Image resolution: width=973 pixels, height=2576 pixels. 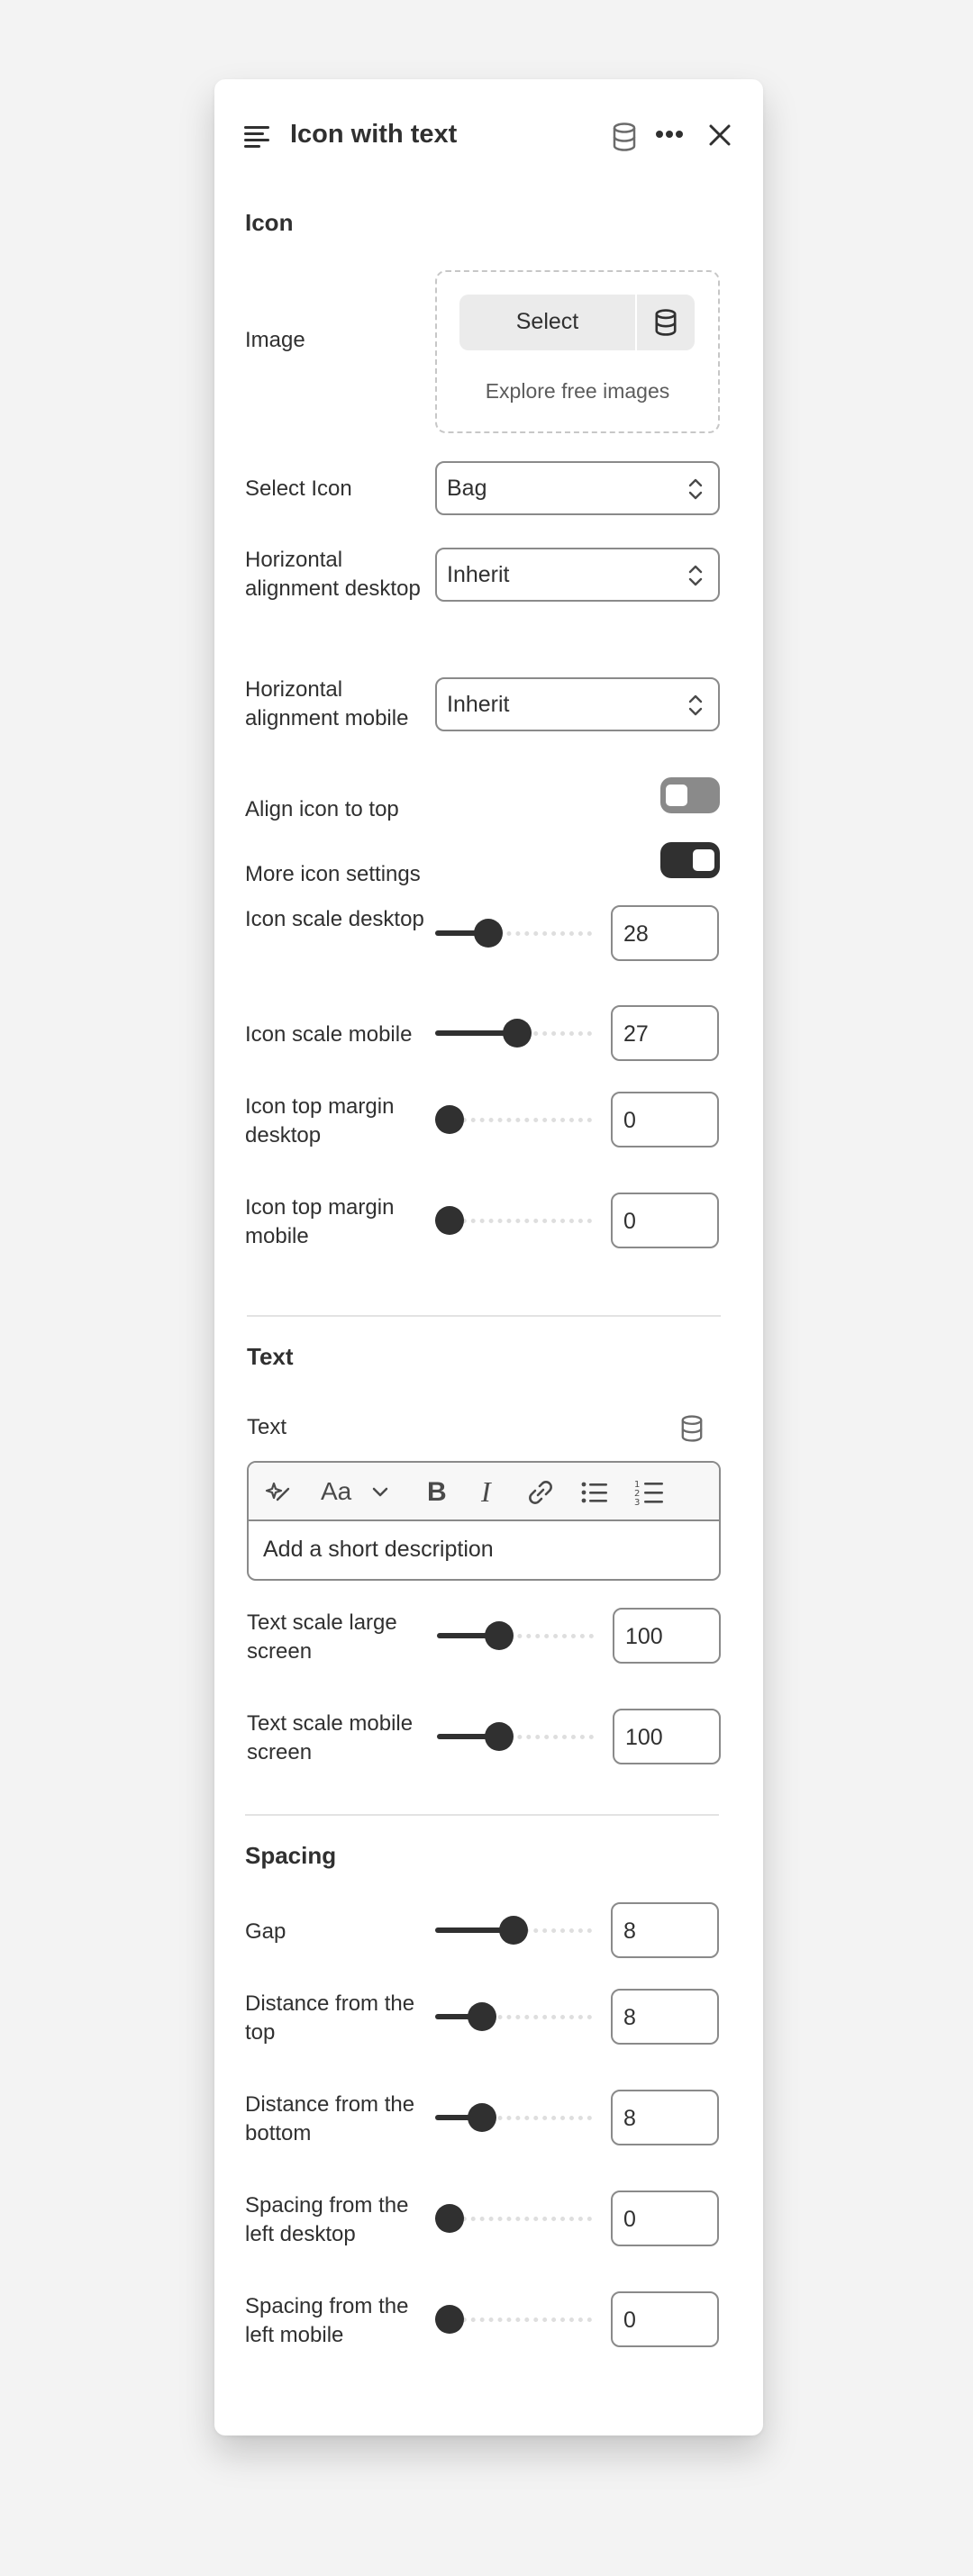 I want to click on numbered-list-icon: 1 2 3, so click(x=649, y=1493).